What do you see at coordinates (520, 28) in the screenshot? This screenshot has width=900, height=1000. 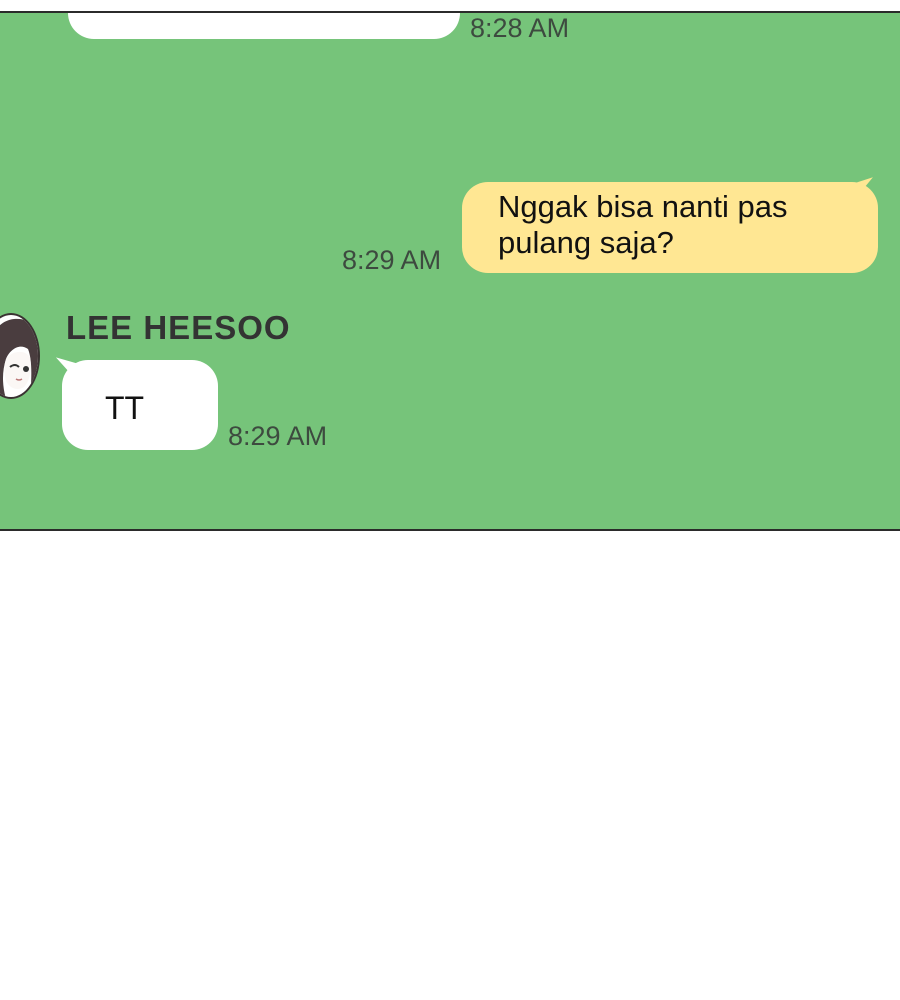 I see `message-timestamp: 8:28 AM` at bounding box center [520, 28].